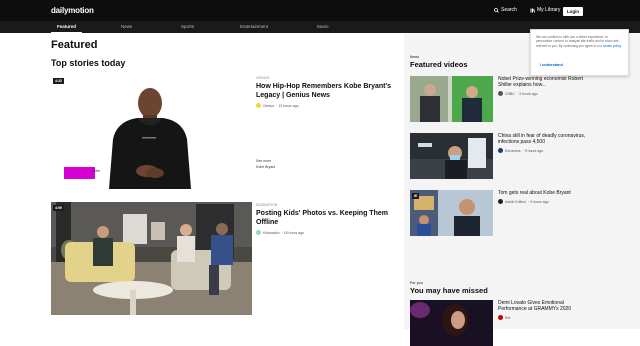 The width and height of the screenshot is (640, 346). What do you see at coordinates (263, 78) in the screenshot?
I see `story-kicker: Genius` at bounding box center [263, 78].